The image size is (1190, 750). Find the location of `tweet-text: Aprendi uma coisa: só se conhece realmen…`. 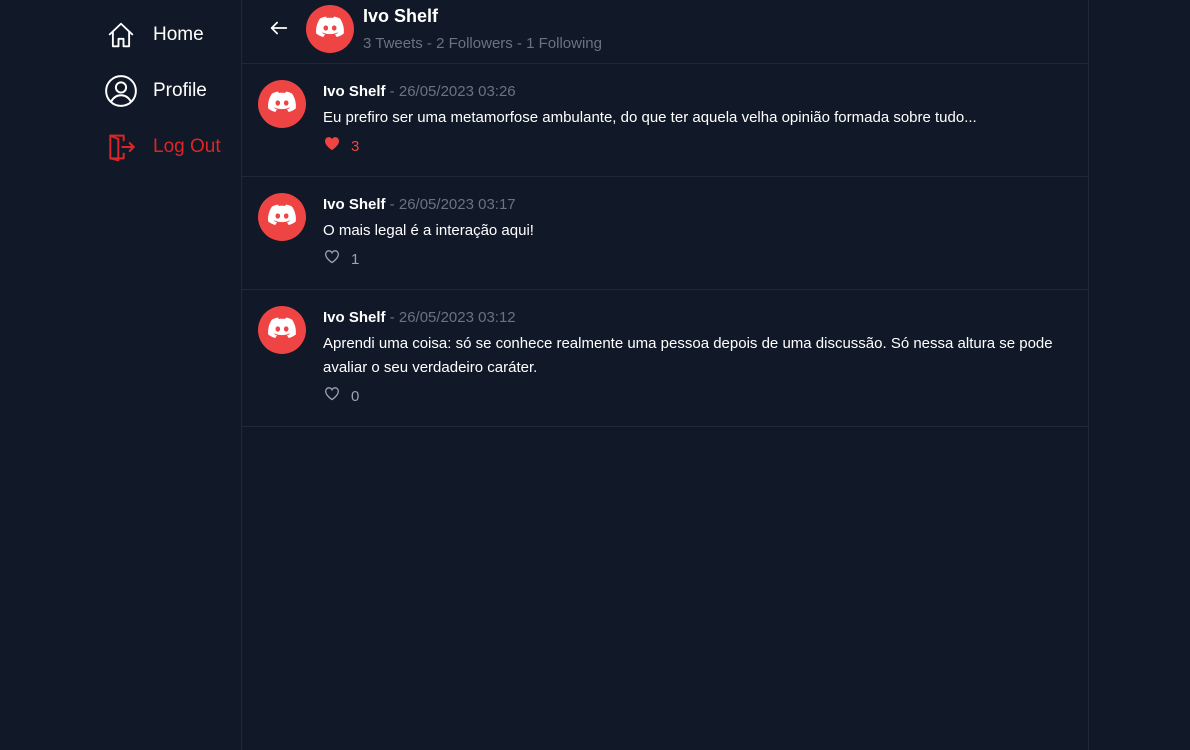

tweet-text: Aprendi uma coisa: só se conhece realmen… is located at coordinates (688, 355).